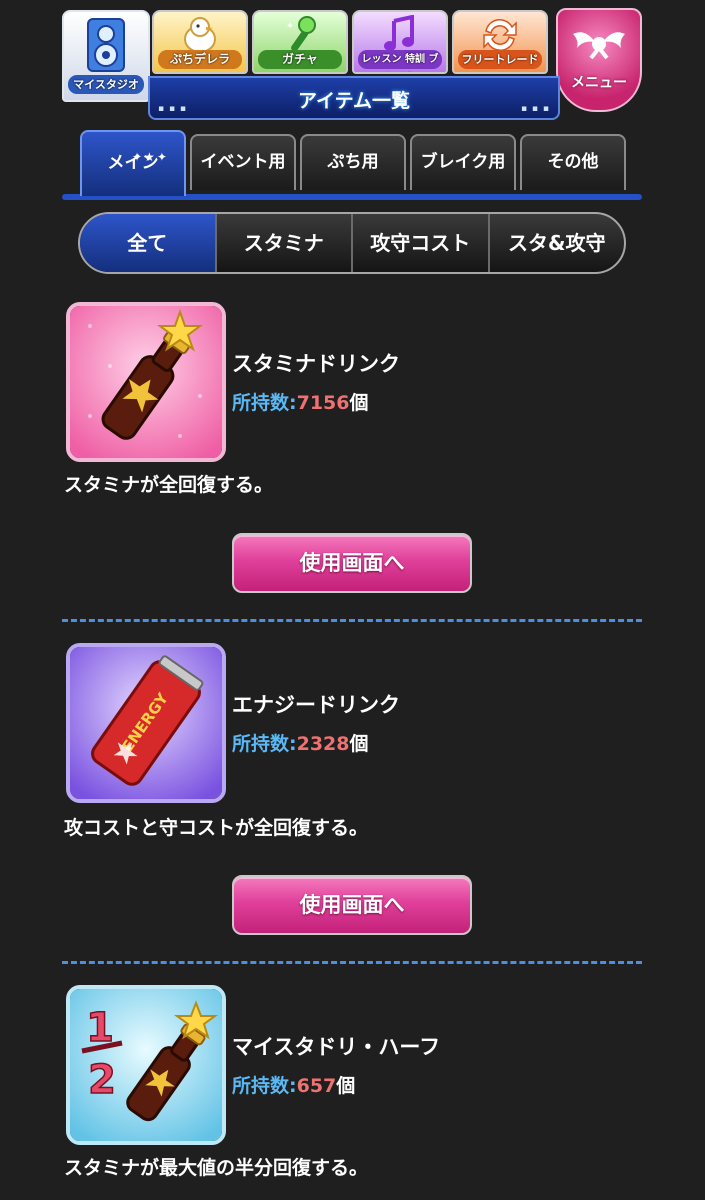  I want to click on tab-petit-label: ぷち用, so click(353, 162).